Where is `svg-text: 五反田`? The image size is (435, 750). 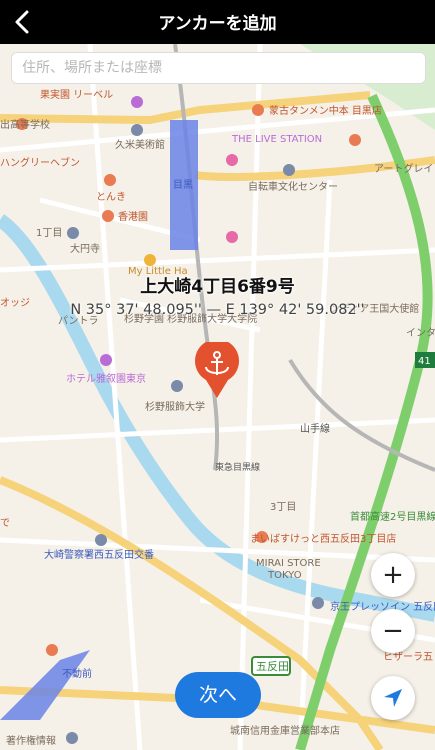
svg-text: 五反田 is located at coordinates (272, 666).